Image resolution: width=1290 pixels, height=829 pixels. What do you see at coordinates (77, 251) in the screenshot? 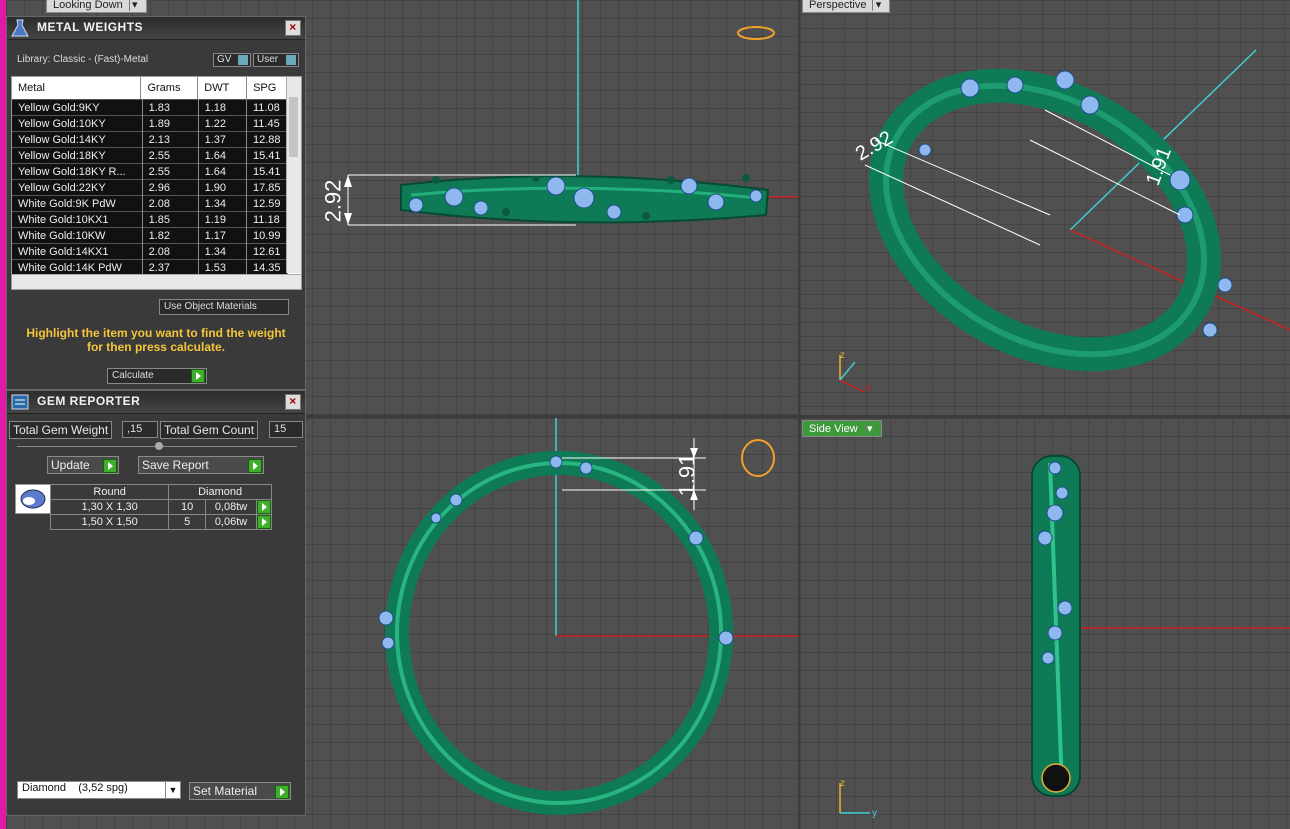
I see `metal-name: White Gold:14KX1` at bounding box center [77, 251].